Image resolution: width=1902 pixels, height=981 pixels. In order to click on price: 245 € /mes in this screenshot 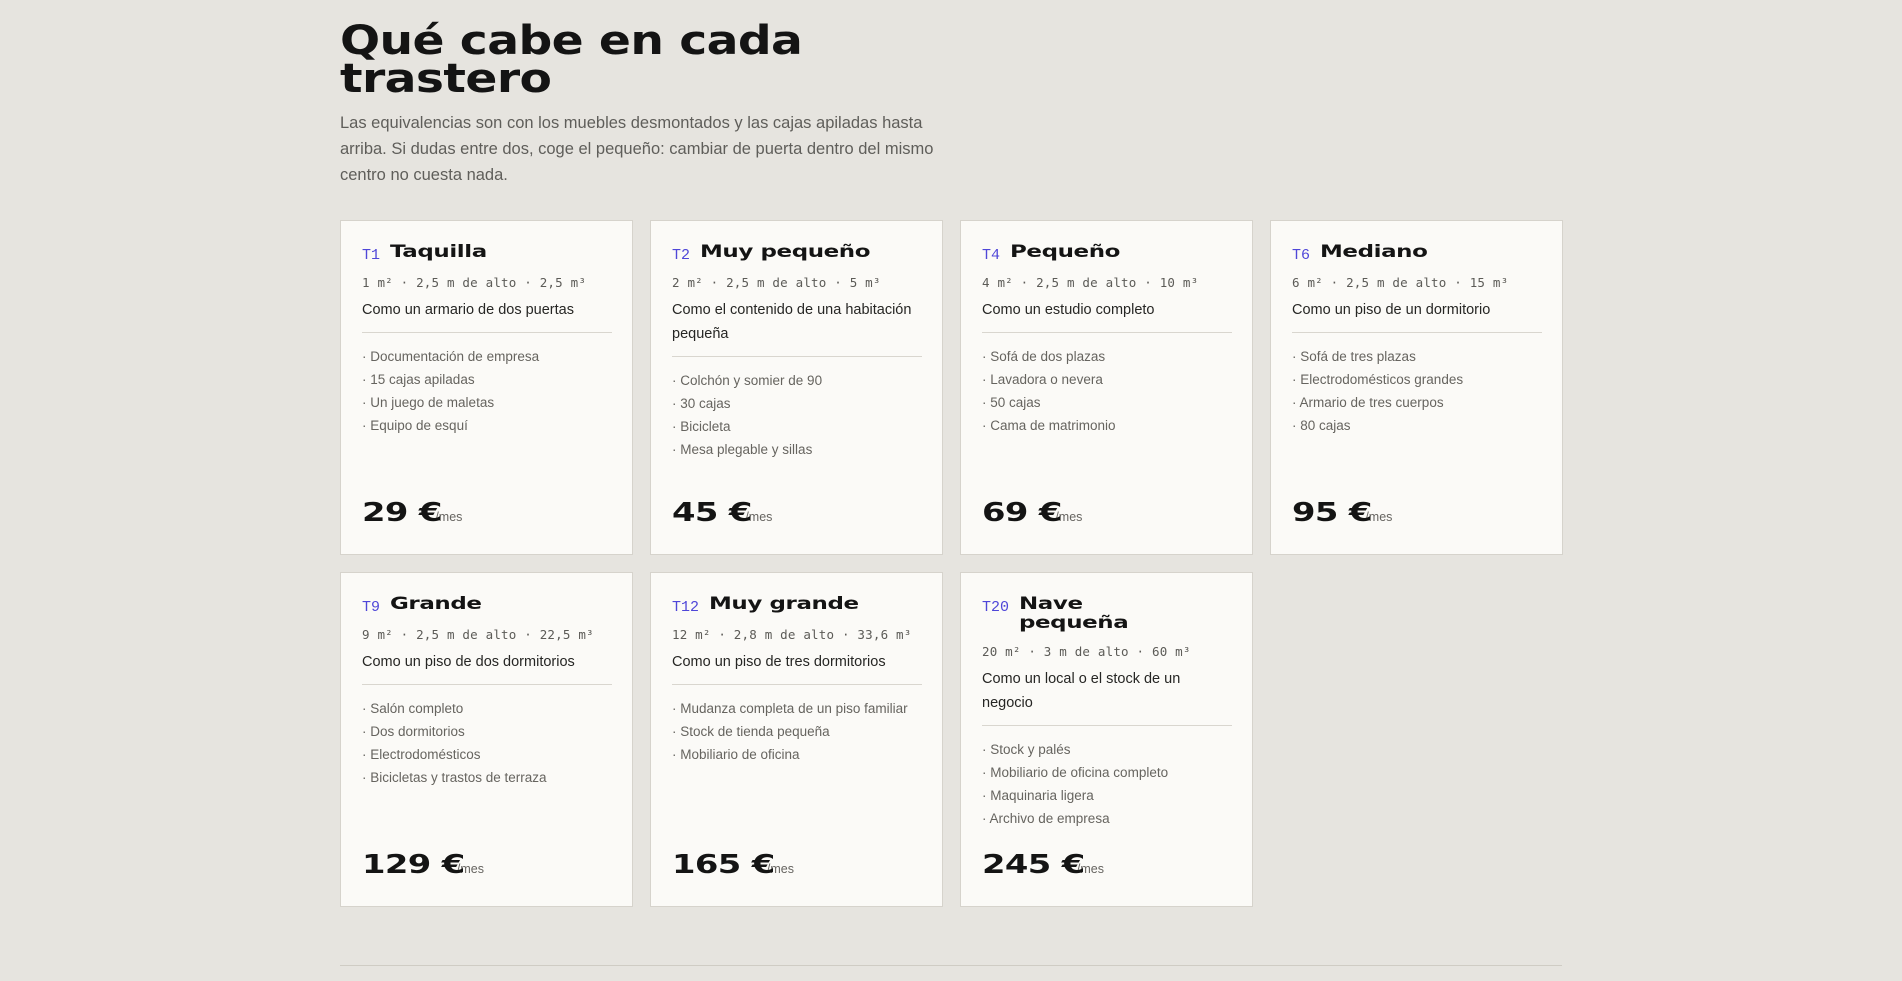, I will do `click(1043, 865)`.